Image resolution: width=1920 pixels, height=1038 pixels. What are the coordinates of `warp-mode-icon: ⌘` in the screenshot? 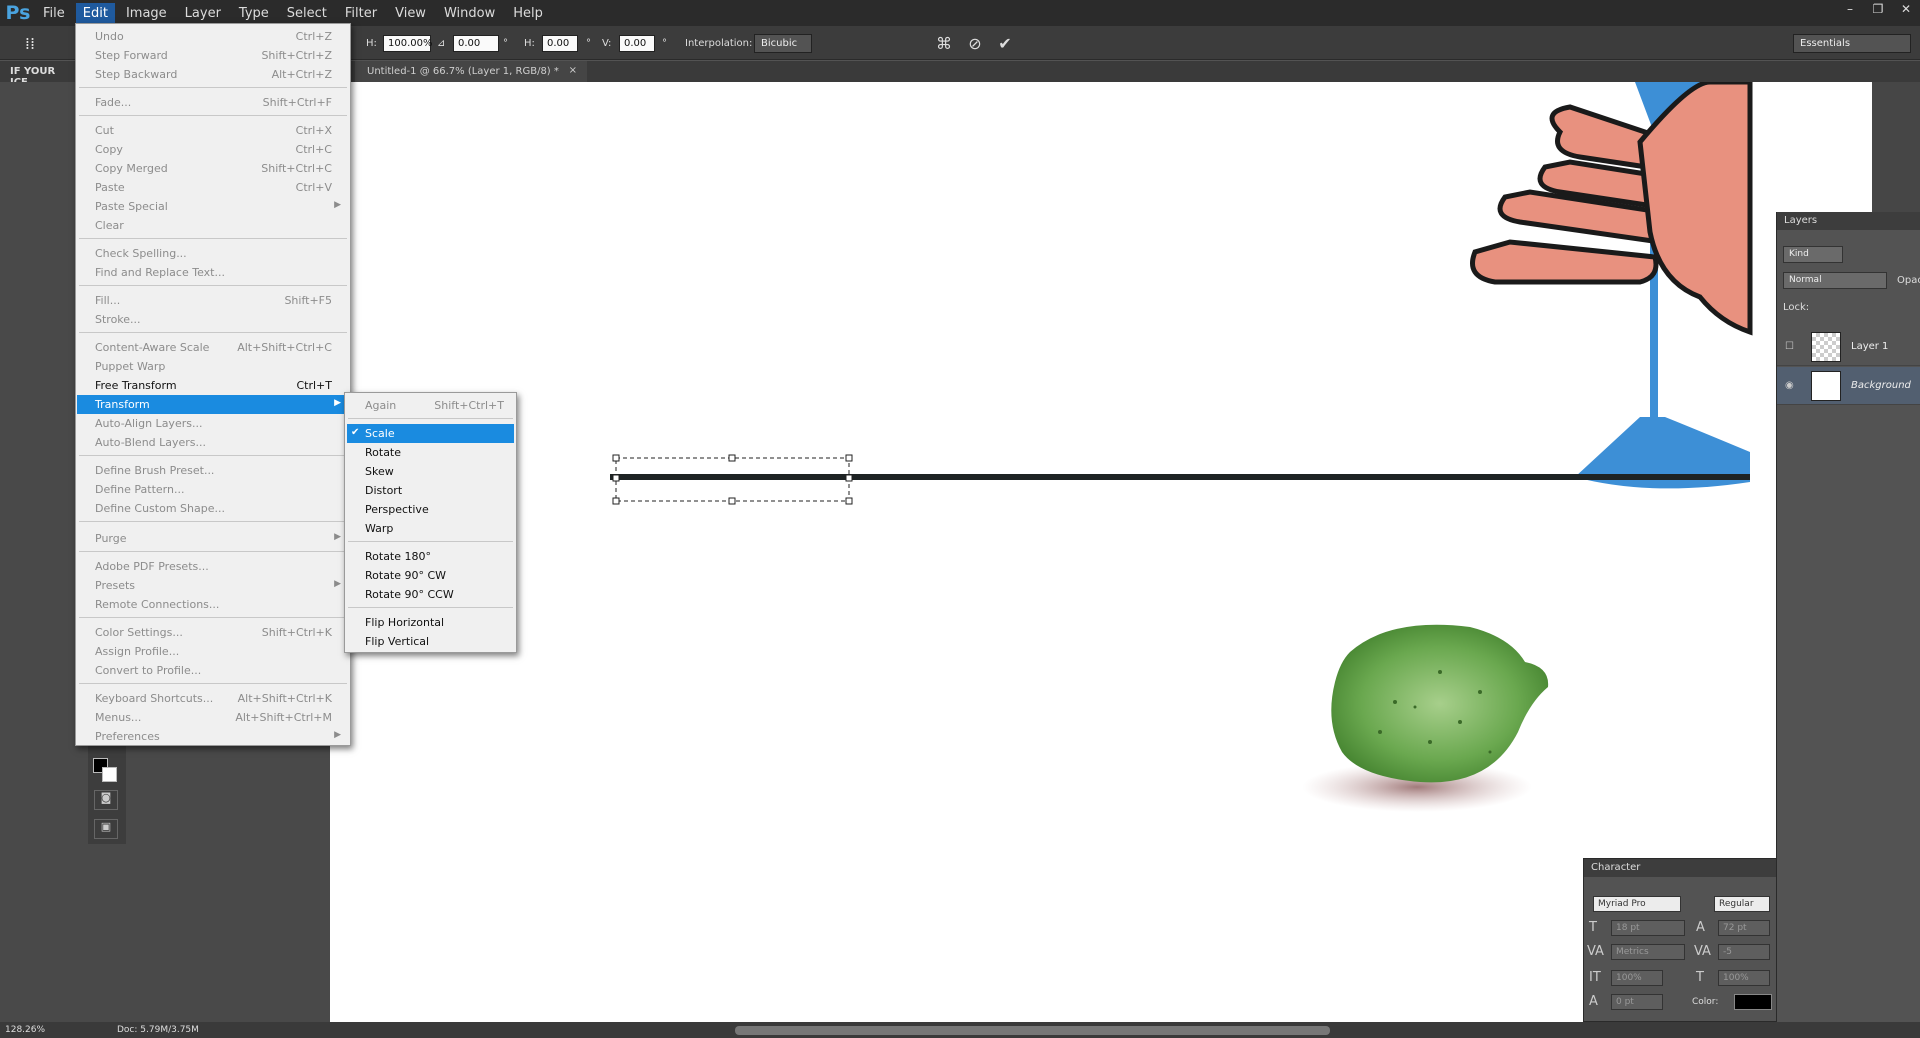 It's located at (944, 44).